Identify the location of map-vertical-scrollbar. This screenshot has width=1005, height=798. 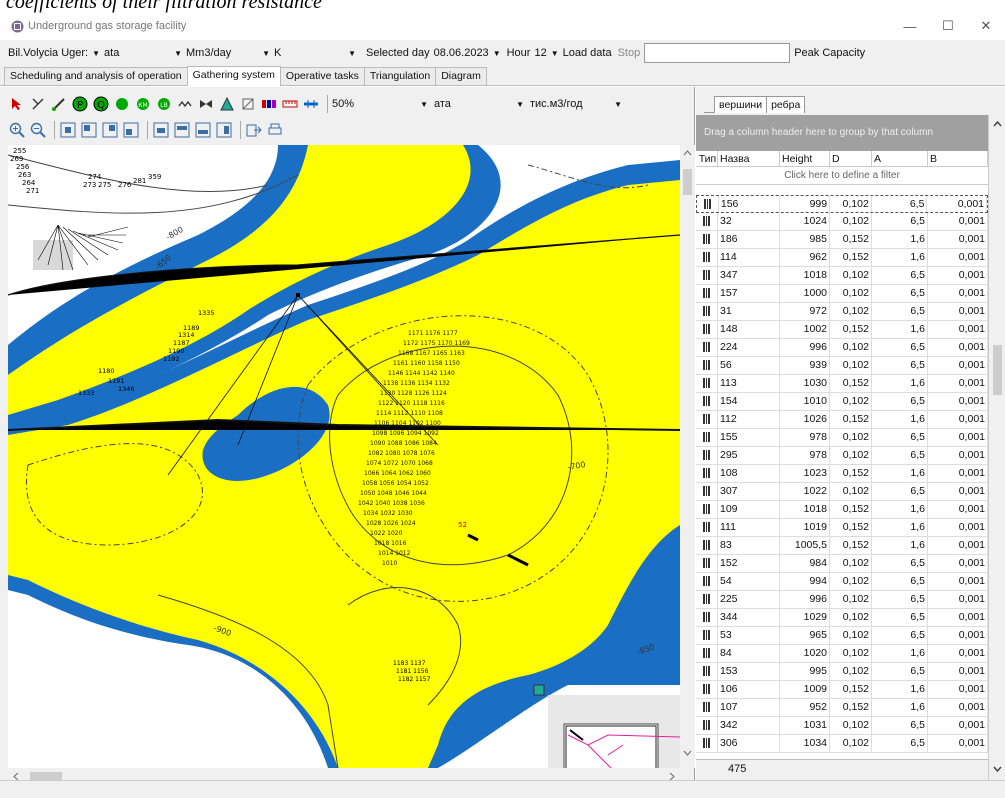
(687, 456).